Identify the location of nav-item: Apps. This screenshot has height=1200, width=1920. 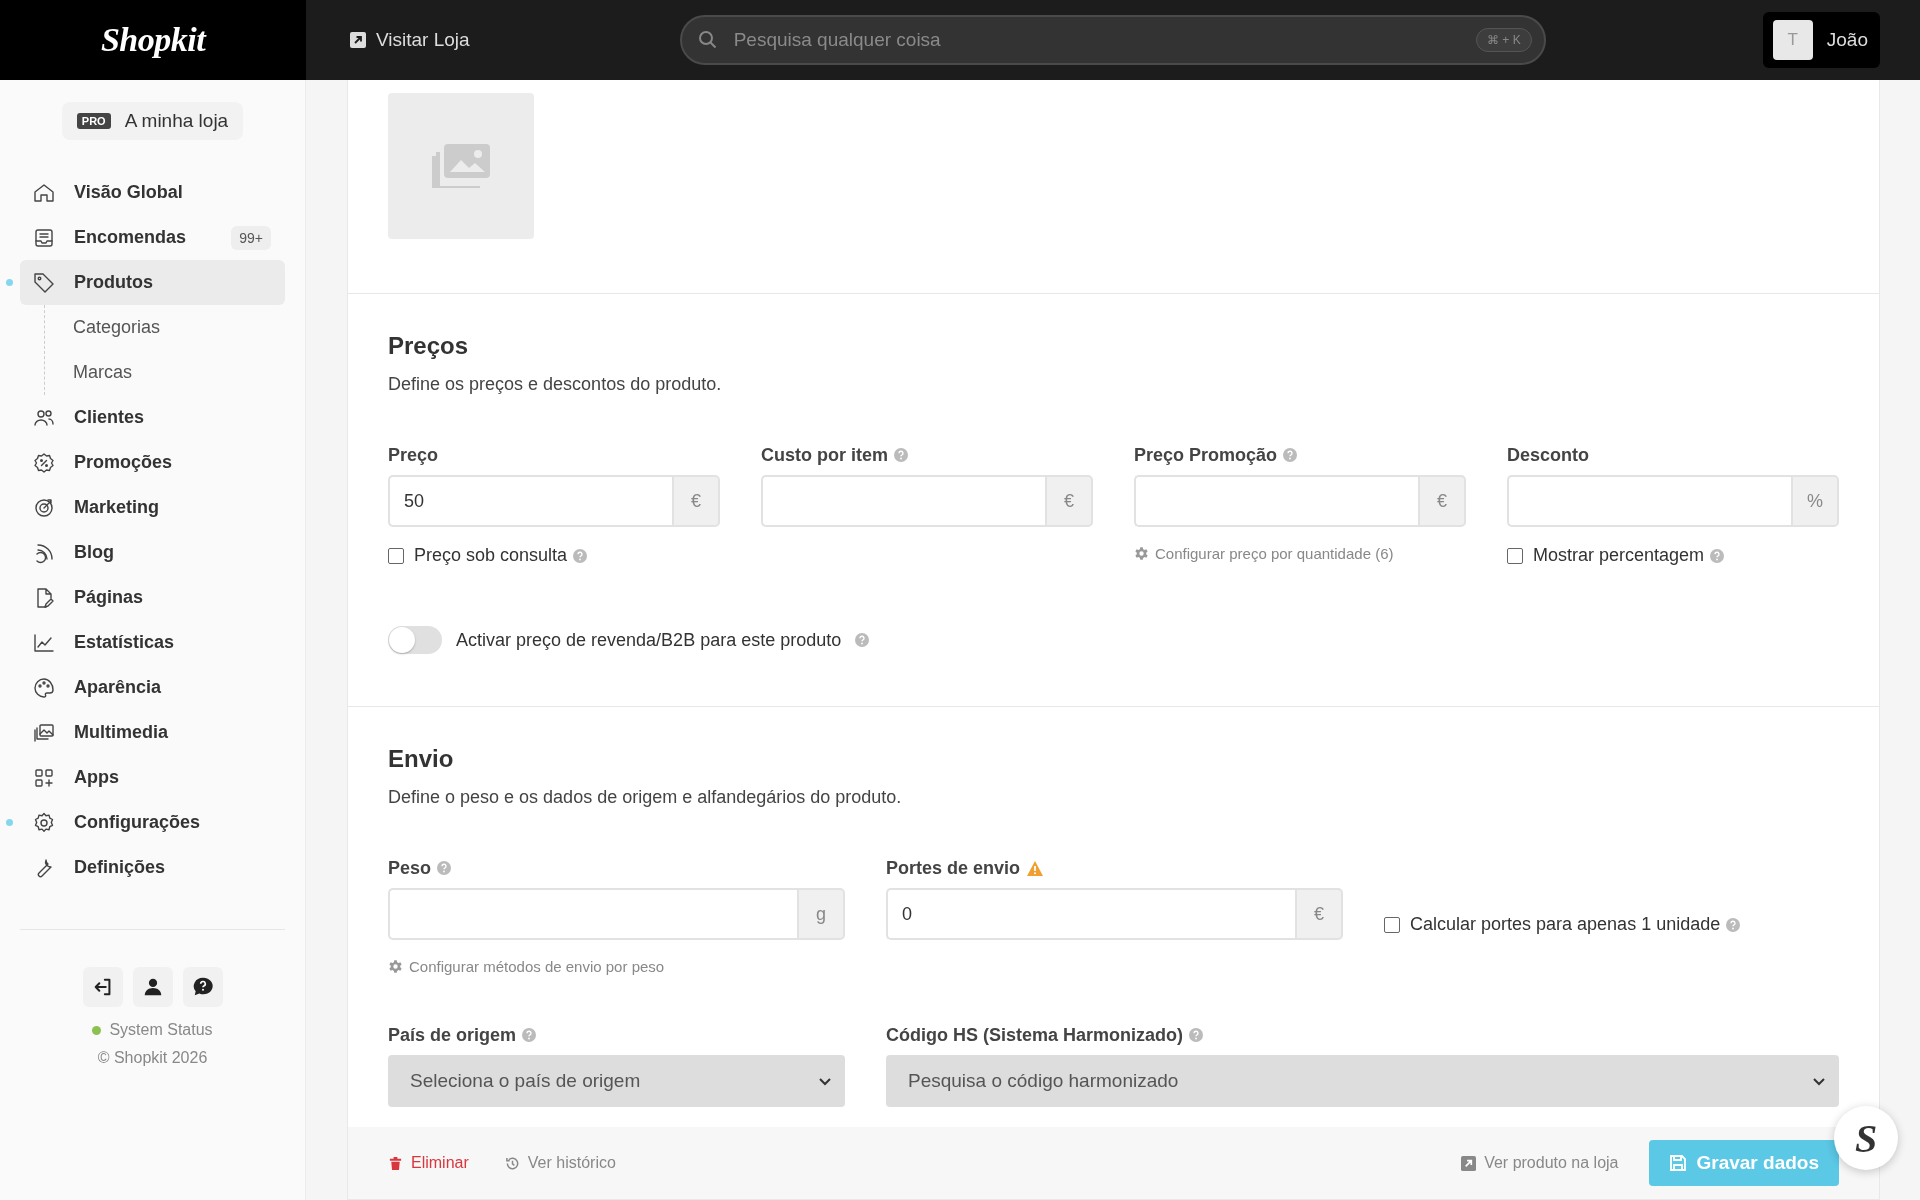
(152, 777).